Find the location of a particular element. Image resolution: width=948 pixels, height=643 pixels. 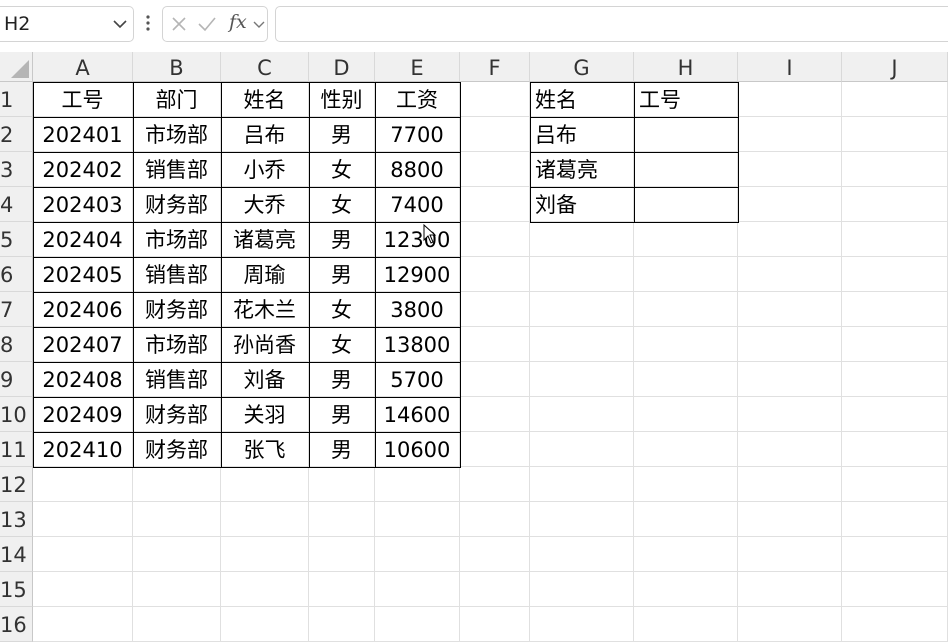

row-header-2: 2 is located at coordinates (16, 134).